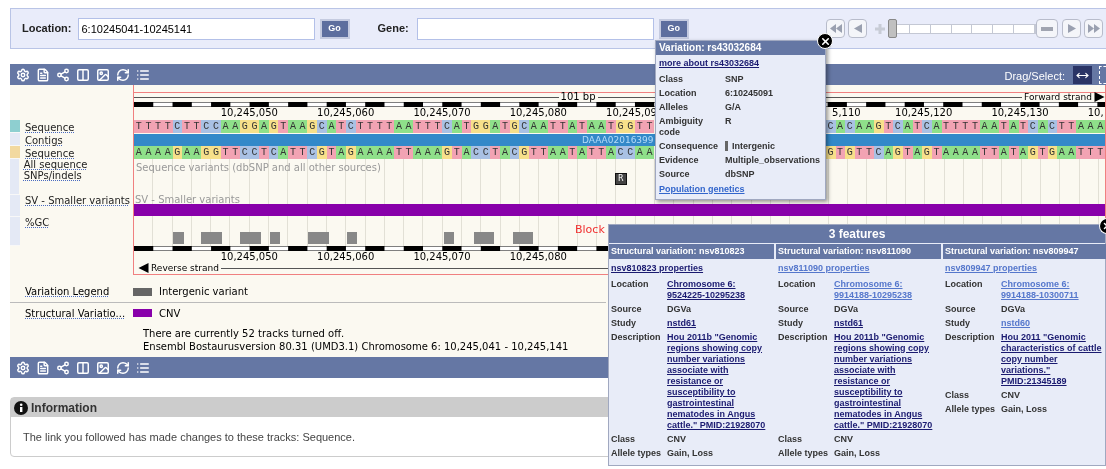  I want to click on contig-name: DAAA02016399, so click(618, 140).